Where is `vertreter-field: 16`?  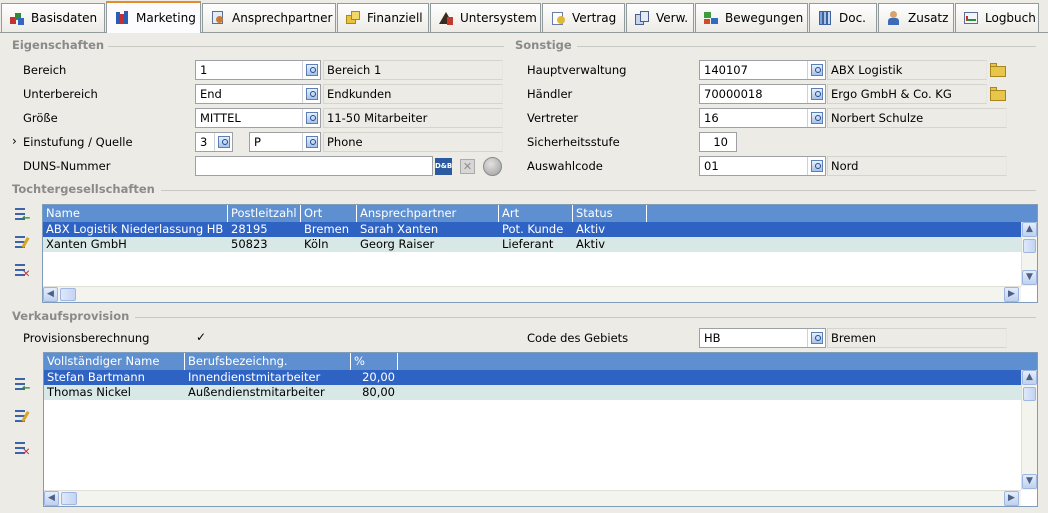 vertreter-field: 16 is located at coordinates (762, 118).